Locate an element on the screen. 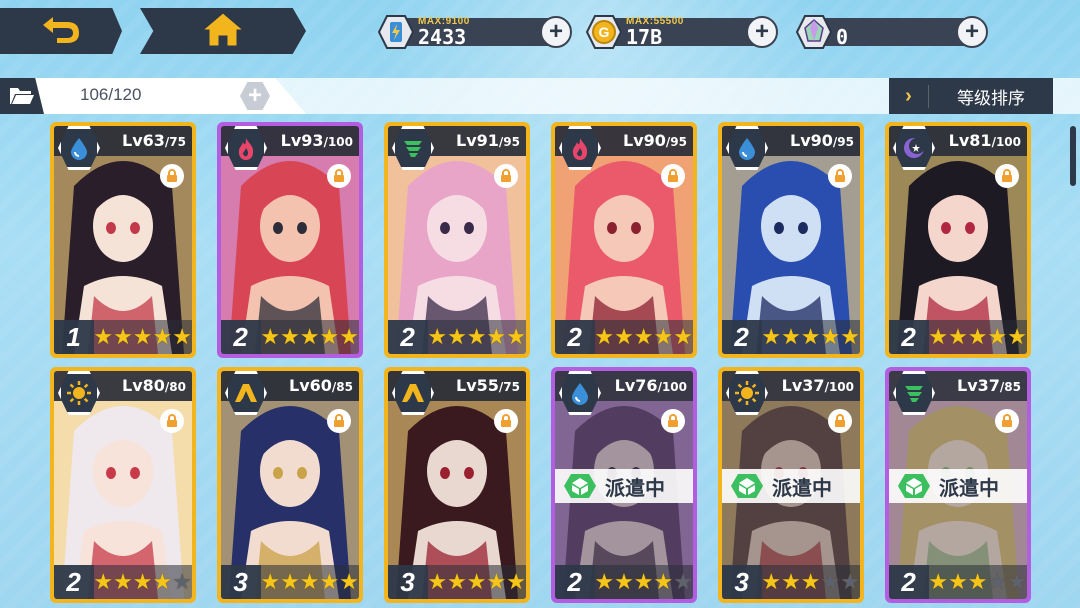 This screenshot has width=1080, height=608. scrollbar is located at coordinates (1073, 156).